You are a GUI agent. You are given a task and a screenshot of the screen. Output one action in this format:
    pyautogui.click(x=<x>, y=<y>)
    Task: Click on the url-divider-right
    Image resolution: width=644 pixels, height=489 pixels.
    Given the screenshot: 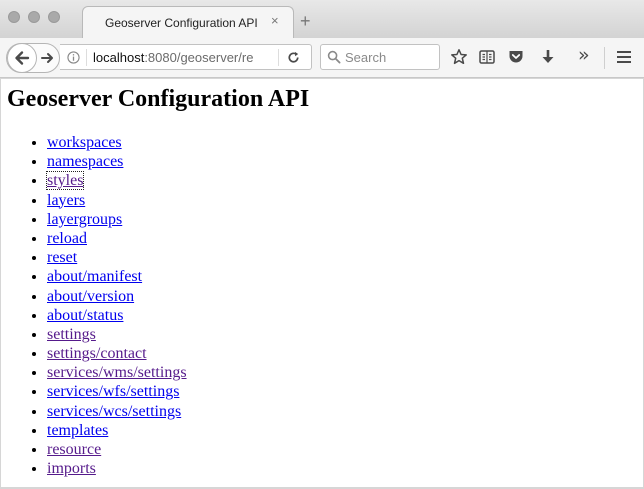 What is the action you would take?
    pyautogui.click(x=278, y=57)
    